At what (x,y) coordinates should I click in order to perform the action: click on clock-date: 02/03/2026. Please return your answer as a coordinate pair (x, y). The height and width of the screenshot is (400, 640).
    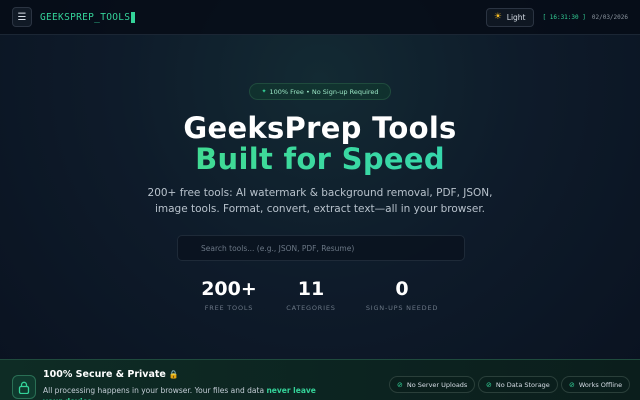
    Looking at the image, I should click on (609, 17).